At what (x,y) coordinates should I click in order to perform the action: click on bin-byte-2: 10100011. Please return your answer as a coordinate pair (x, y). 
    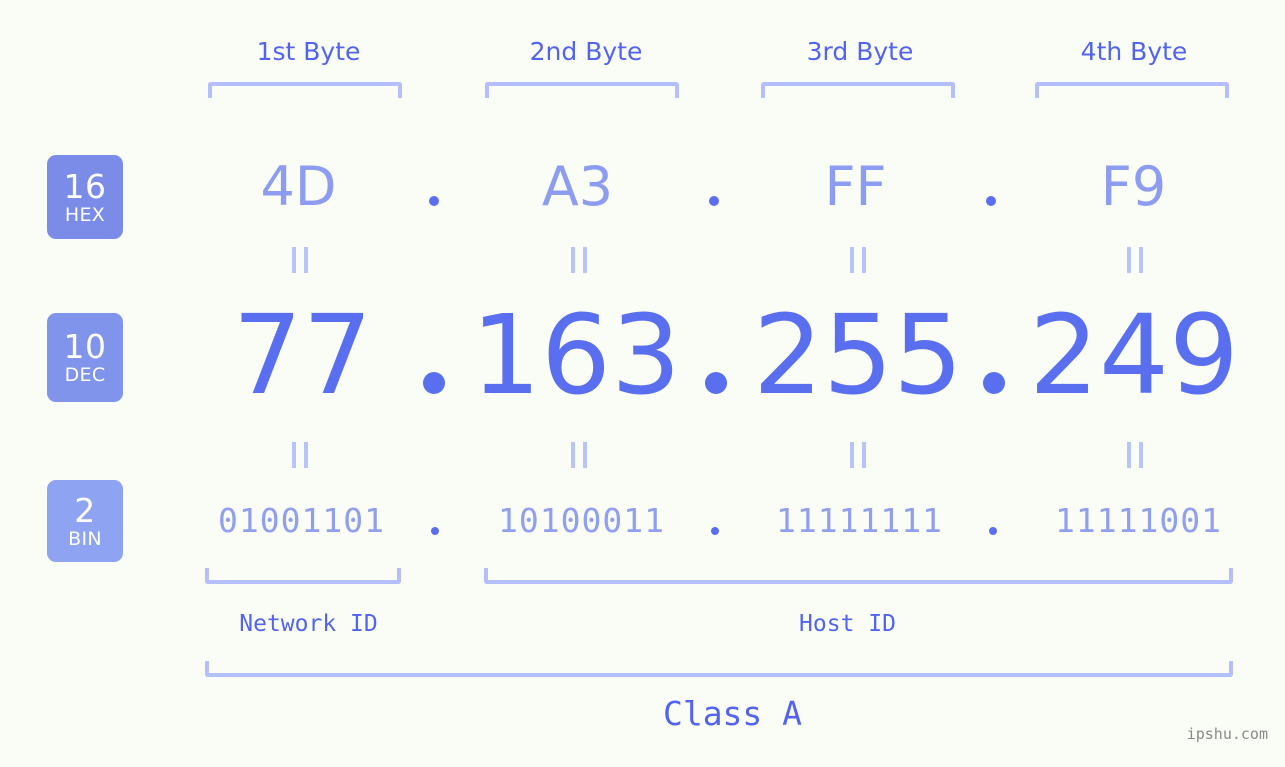
    Looking at the image, I should click on (581, 520).